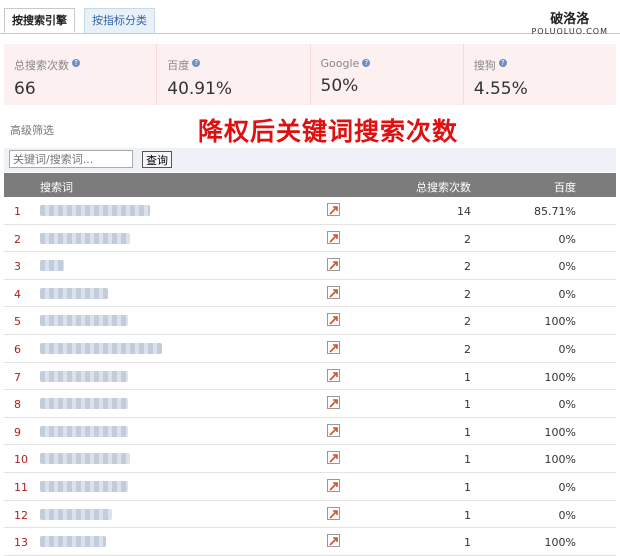 The image size is (620, 556). Describe the element at coordinates (17, 432) in the screenshot. I see `row-number: 9` at that location.